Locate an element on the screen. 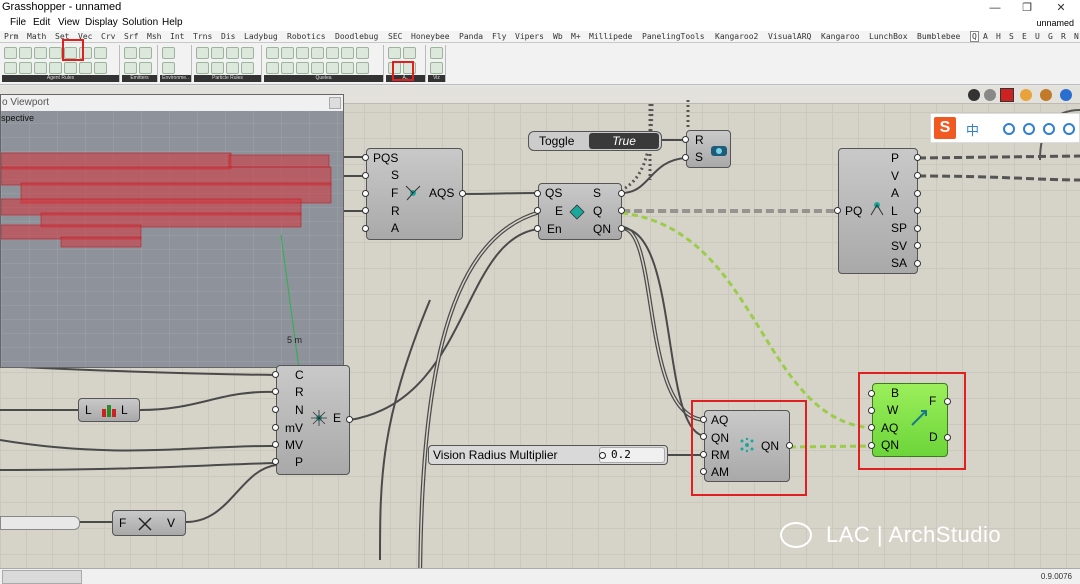 The height and width of the screenshot is (584, 1080). preview-selected-icon is located at coordinates (1007, 95).